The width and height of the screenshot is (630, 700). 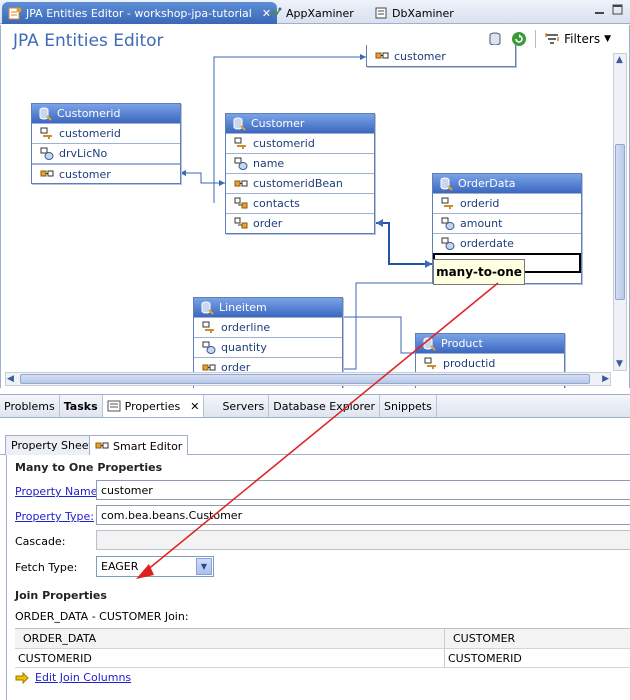 I want to click on tab-tasks: Tasks, so click(x=81, y=406).